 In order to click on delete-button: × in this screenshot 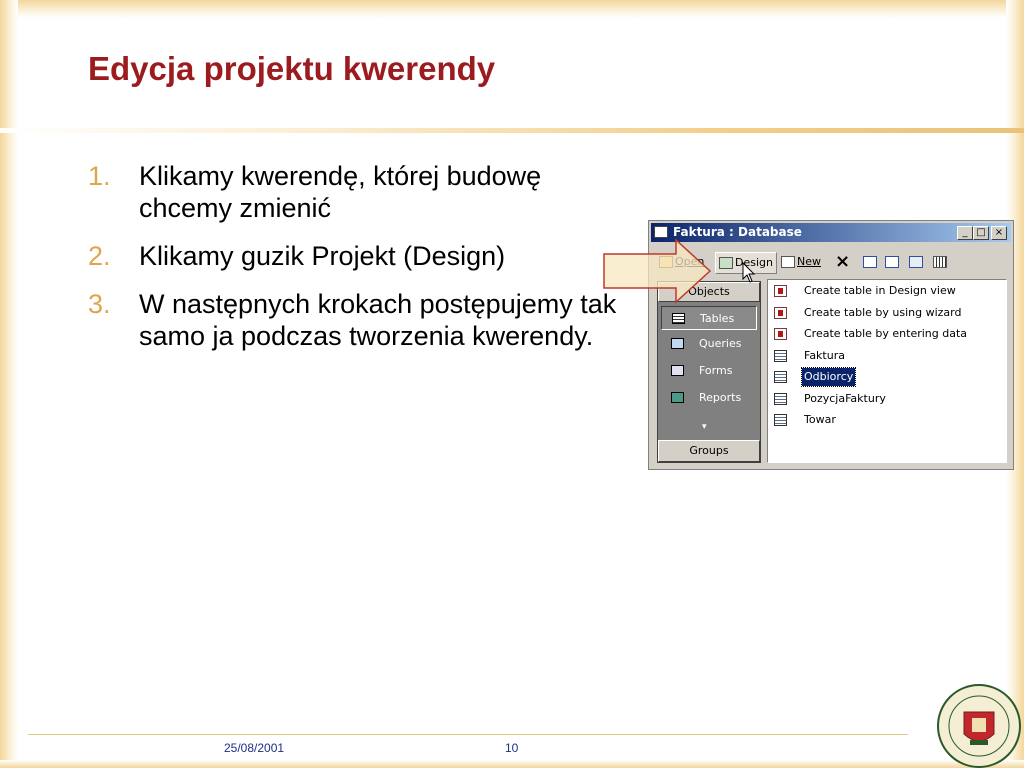, I will do `click(842, 262)`.